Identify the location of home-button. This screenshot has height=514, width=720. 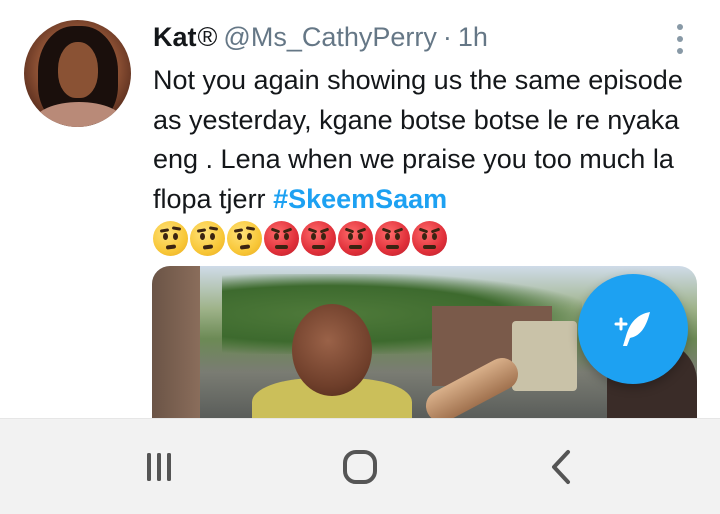
(360, 467).